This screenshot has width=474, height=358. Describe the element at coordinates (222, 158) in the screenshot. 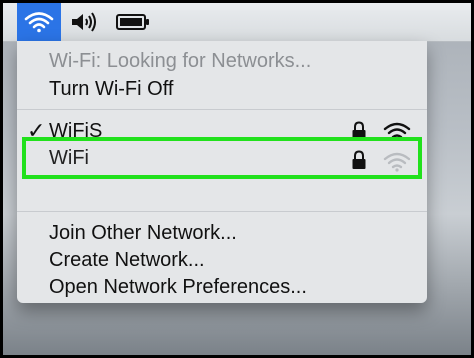

I see `green-highlight-box` at that location.